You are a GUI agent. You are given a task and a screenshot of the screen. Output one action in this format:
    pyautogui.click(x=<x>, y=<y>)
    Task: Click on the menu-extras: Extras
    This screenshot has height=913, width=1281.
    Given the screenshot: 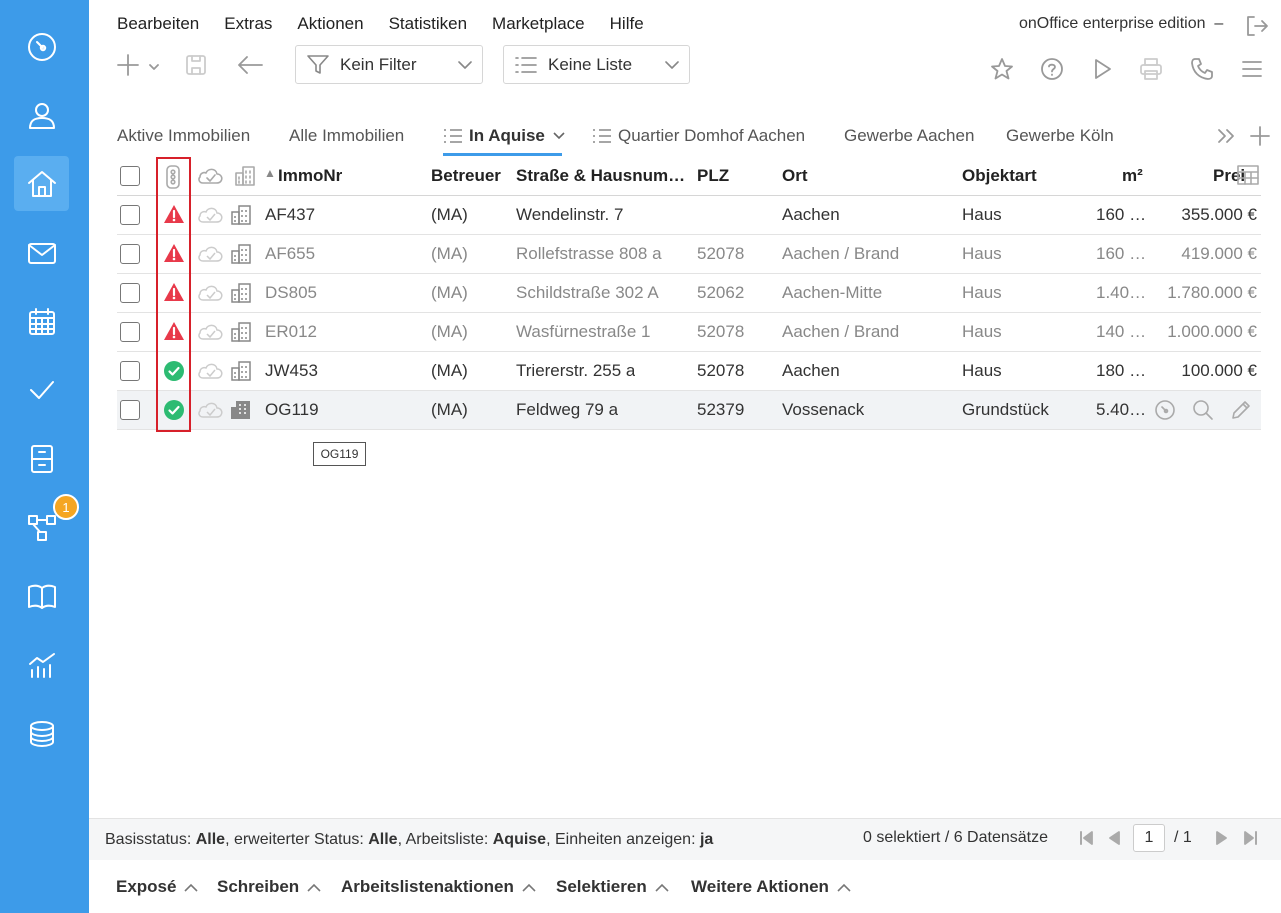 What is the action you would take?
    pyautogui.click(x=248, y=24)
    